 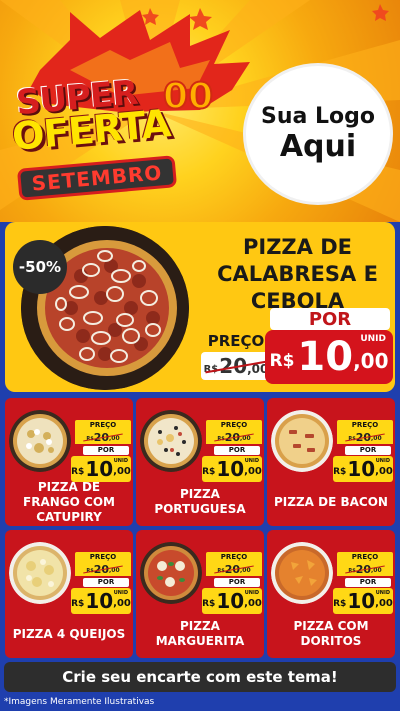 What do you see at coordinates (331, 633) in the screenshot?
I see `product-name: PIZZA COM DORITOS` at bounding box center [331, 633].